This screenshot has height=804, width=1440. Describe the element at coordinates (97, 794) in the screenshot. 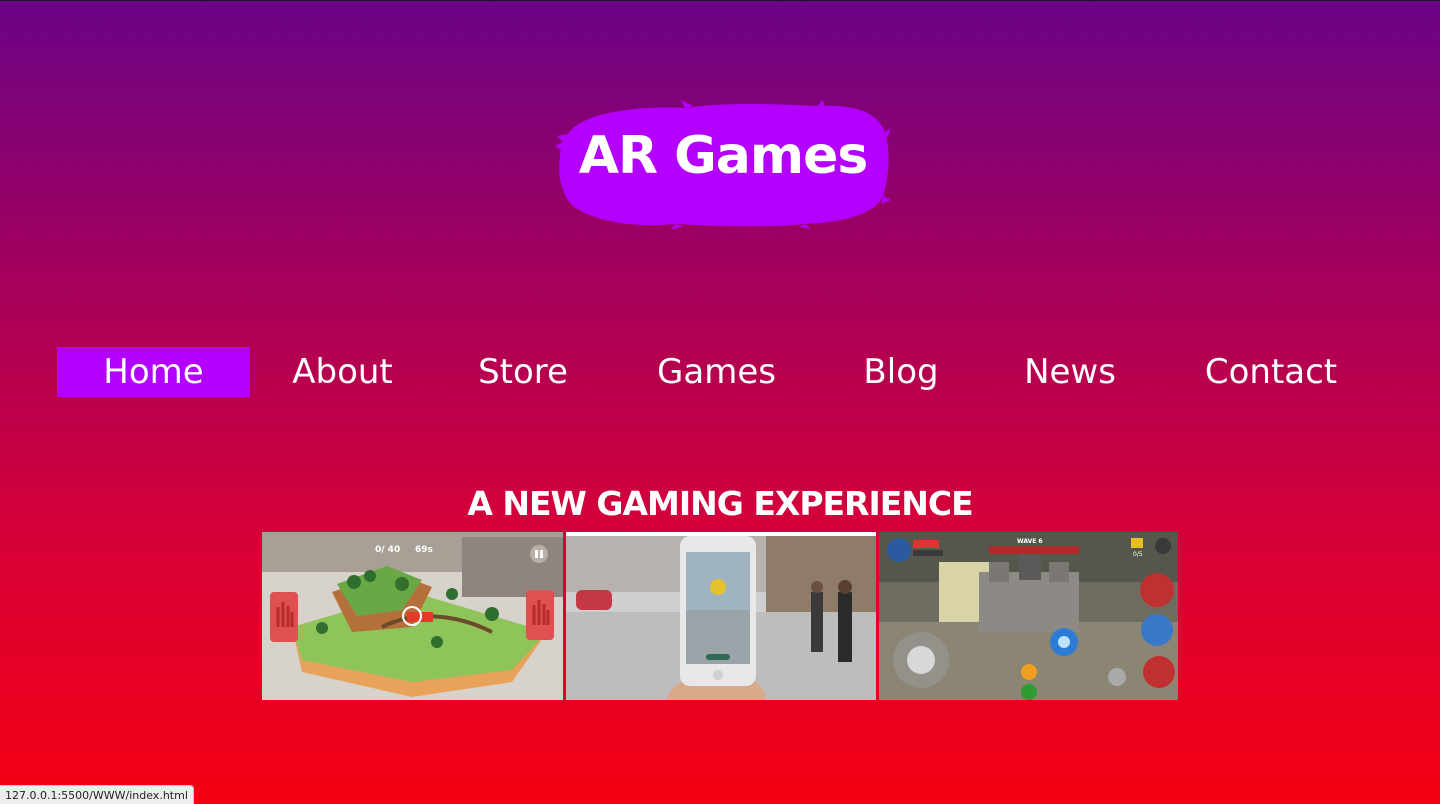

I see `status-bar-url: 127.0.0.1:5500/WWW/index.html` at that location.